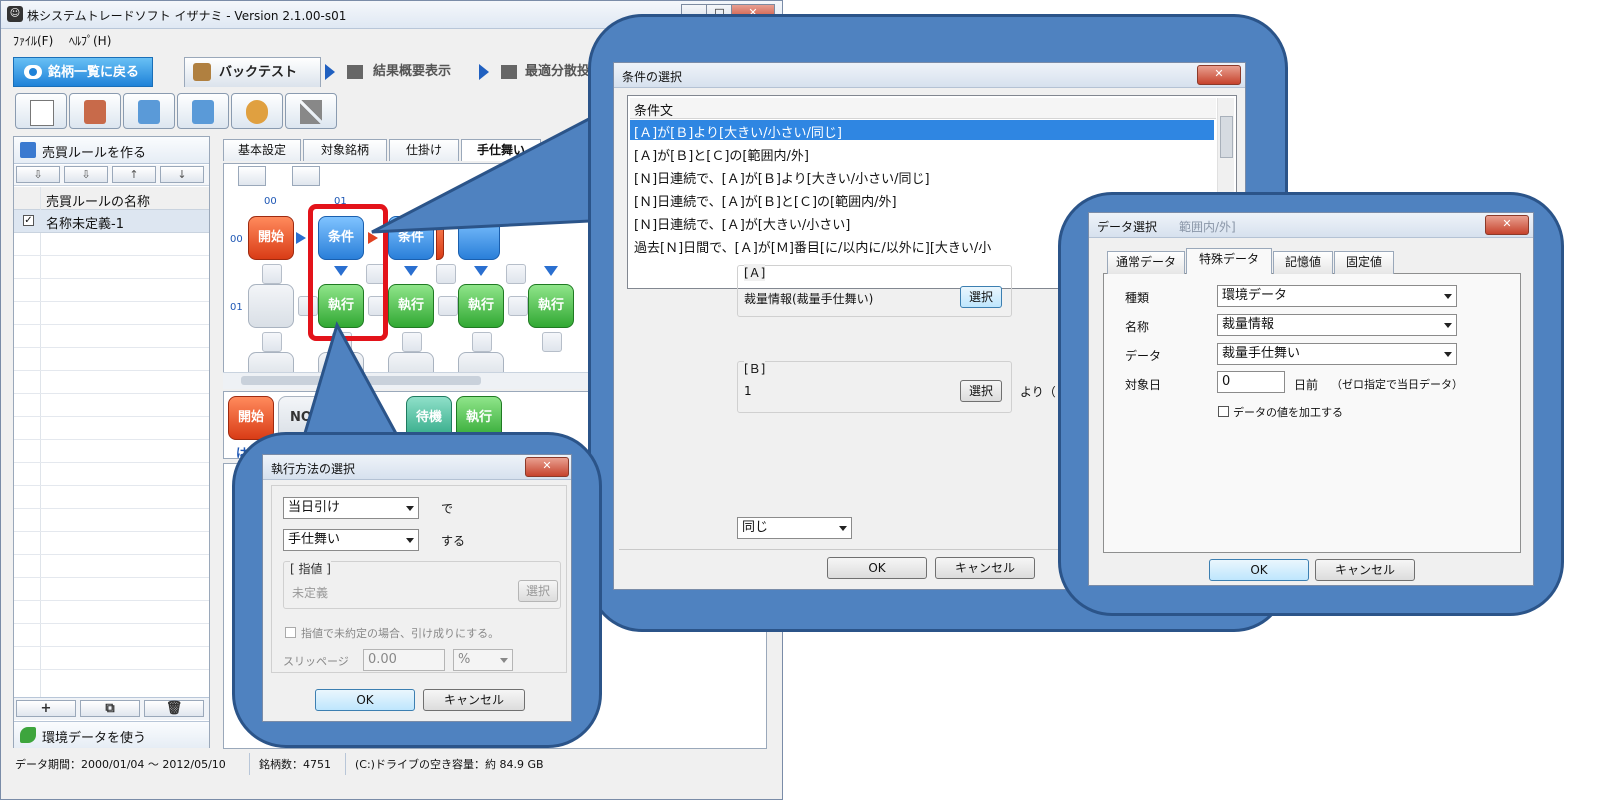 The width and height of the screenshot is (1605, 800). I want to click on list-item-label: [Ｎ]日連続で、[Ａ]が[Ｂ]と[Ｃ]の[範囲内/外], so click(765, 202).